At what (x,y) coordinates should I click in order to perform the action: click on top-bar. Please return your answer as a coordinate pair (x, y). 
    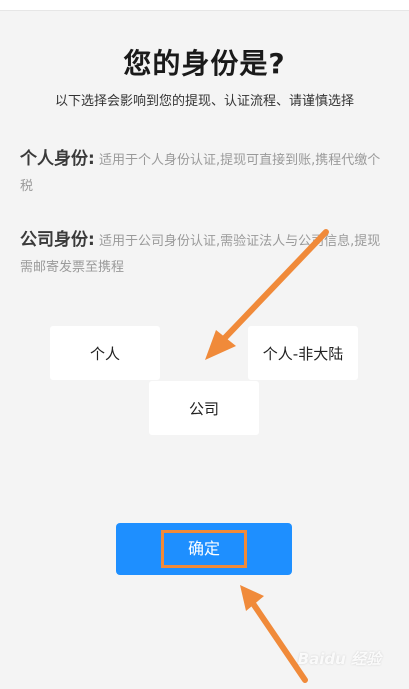
    Looking at the image, I should click on (204, 5).